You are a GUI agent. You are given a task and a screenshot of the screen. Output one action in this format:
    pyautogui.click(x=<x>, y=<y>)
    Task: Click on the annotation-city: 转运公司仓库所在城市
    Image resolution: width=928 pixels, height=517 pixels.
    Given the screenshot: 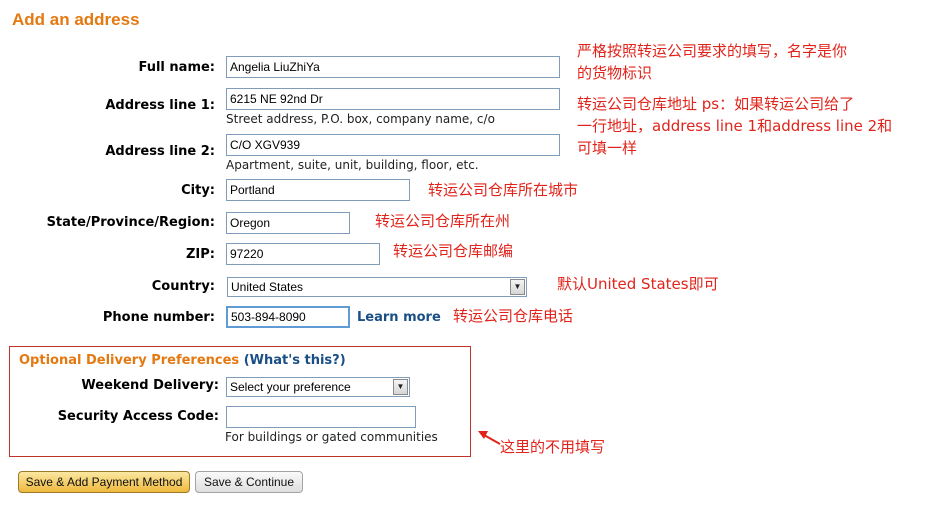 What is the action you would take?
    pyautogui.click(x=503, y=190)
    